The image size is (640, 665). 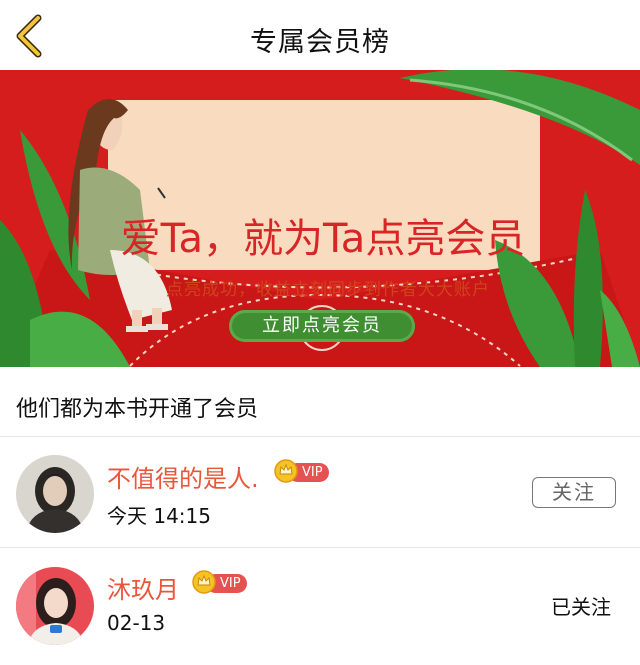 What do you see at coordinates (581, 605) in the screenshot?
I see `followed-status-button: 已关注` at bounding box center [581, 605].